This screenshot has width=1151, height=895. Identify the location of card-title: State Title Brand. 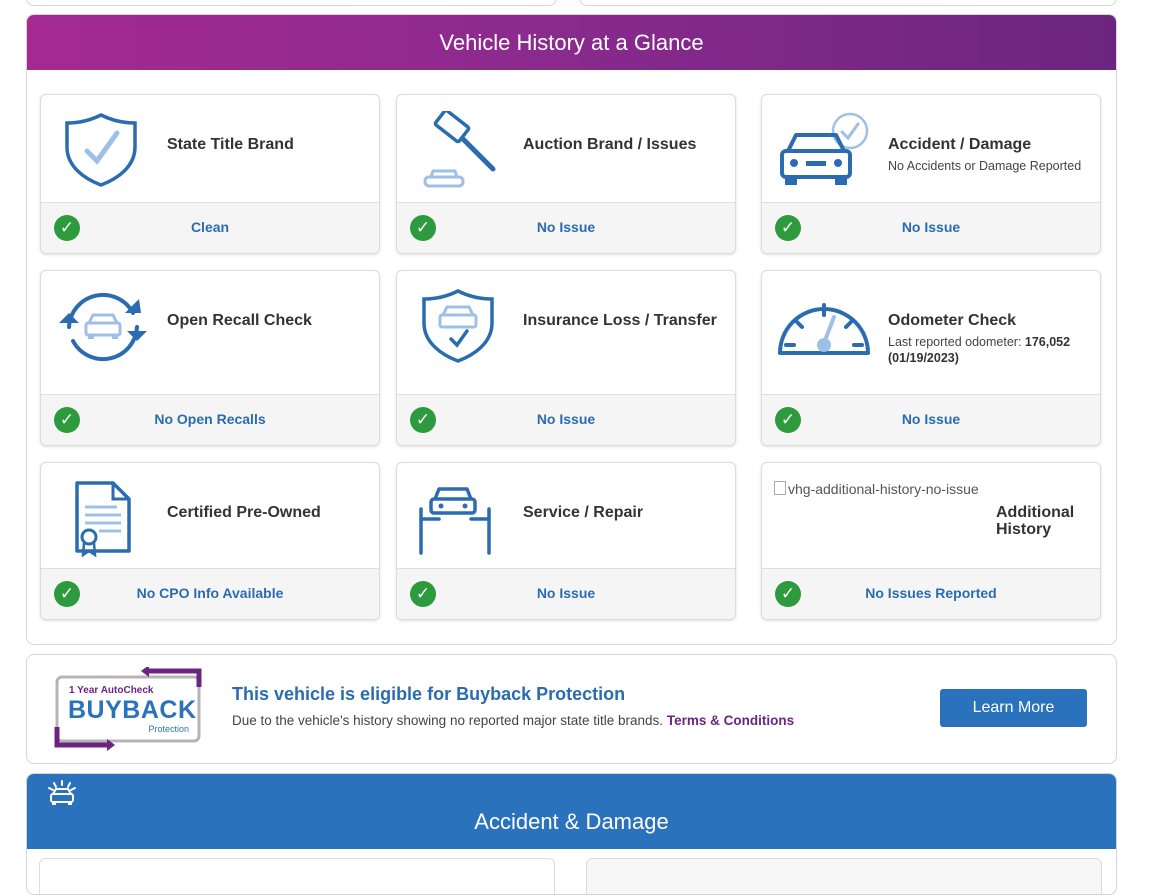
(230, 144).